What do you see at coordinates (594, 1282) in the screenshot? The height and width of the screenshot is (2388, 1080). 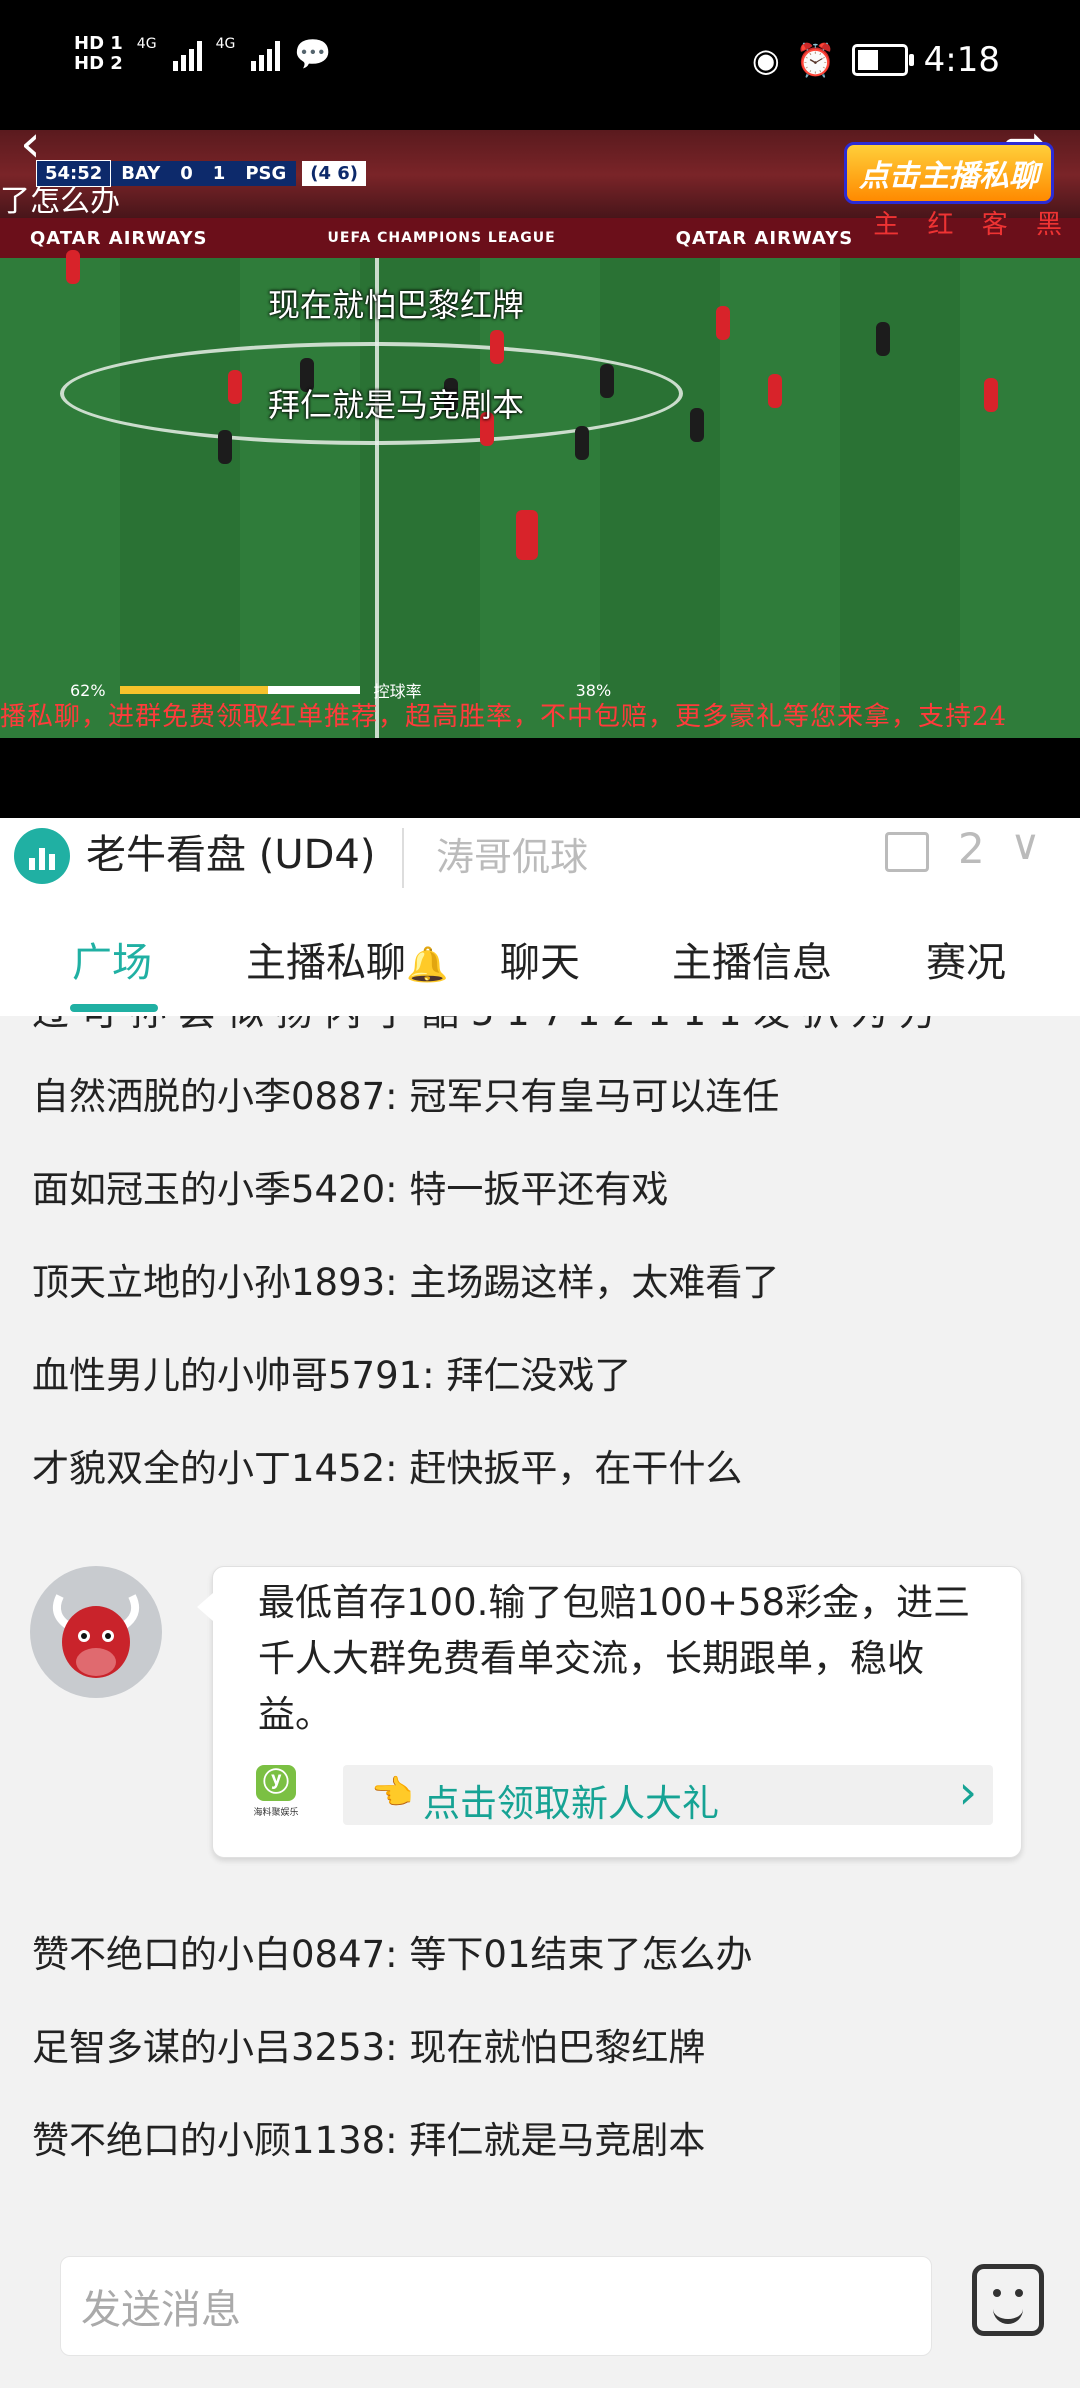 I see `chat-text: 主场踢这样，太难看了` at bounding box center [594, 1282].